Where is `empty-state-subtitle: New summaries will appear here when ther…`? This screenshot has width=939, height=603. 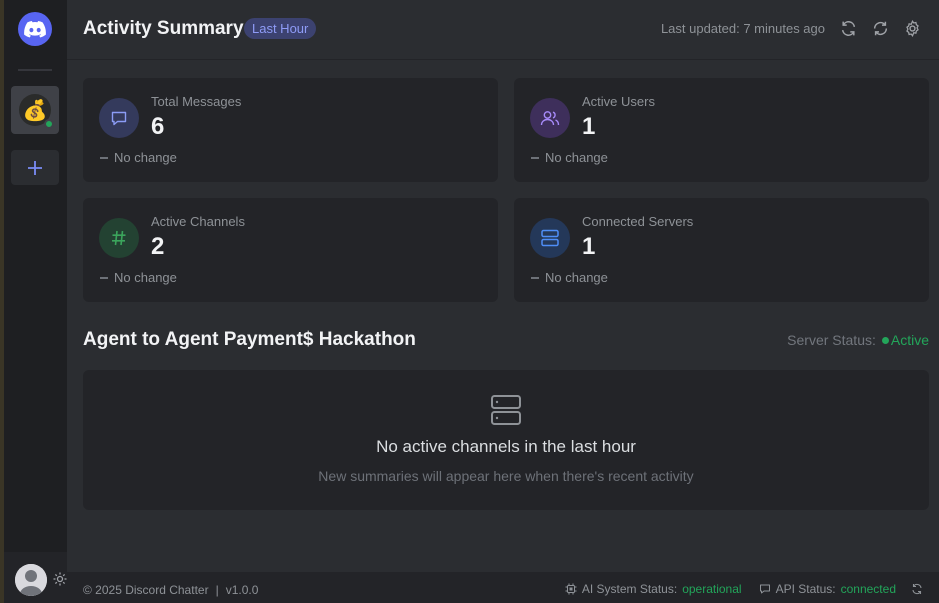
empty-state-subtitle: New summaries will appear here when ther… is located at coordinates (506, 476).